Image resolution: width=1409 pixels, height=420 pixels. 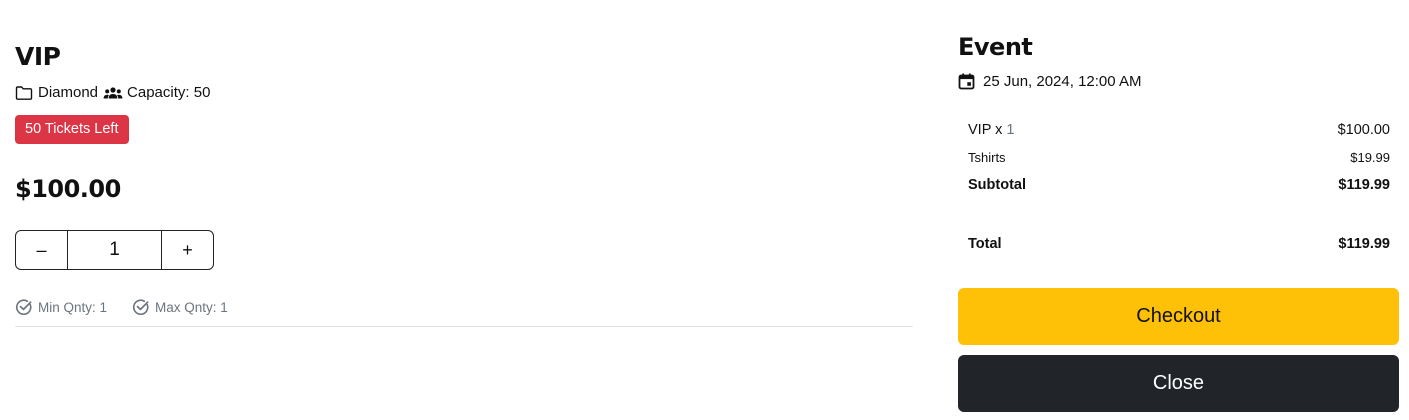 I want to click on min-qty: Min Qnty: 1, so click(x=61, y=307).